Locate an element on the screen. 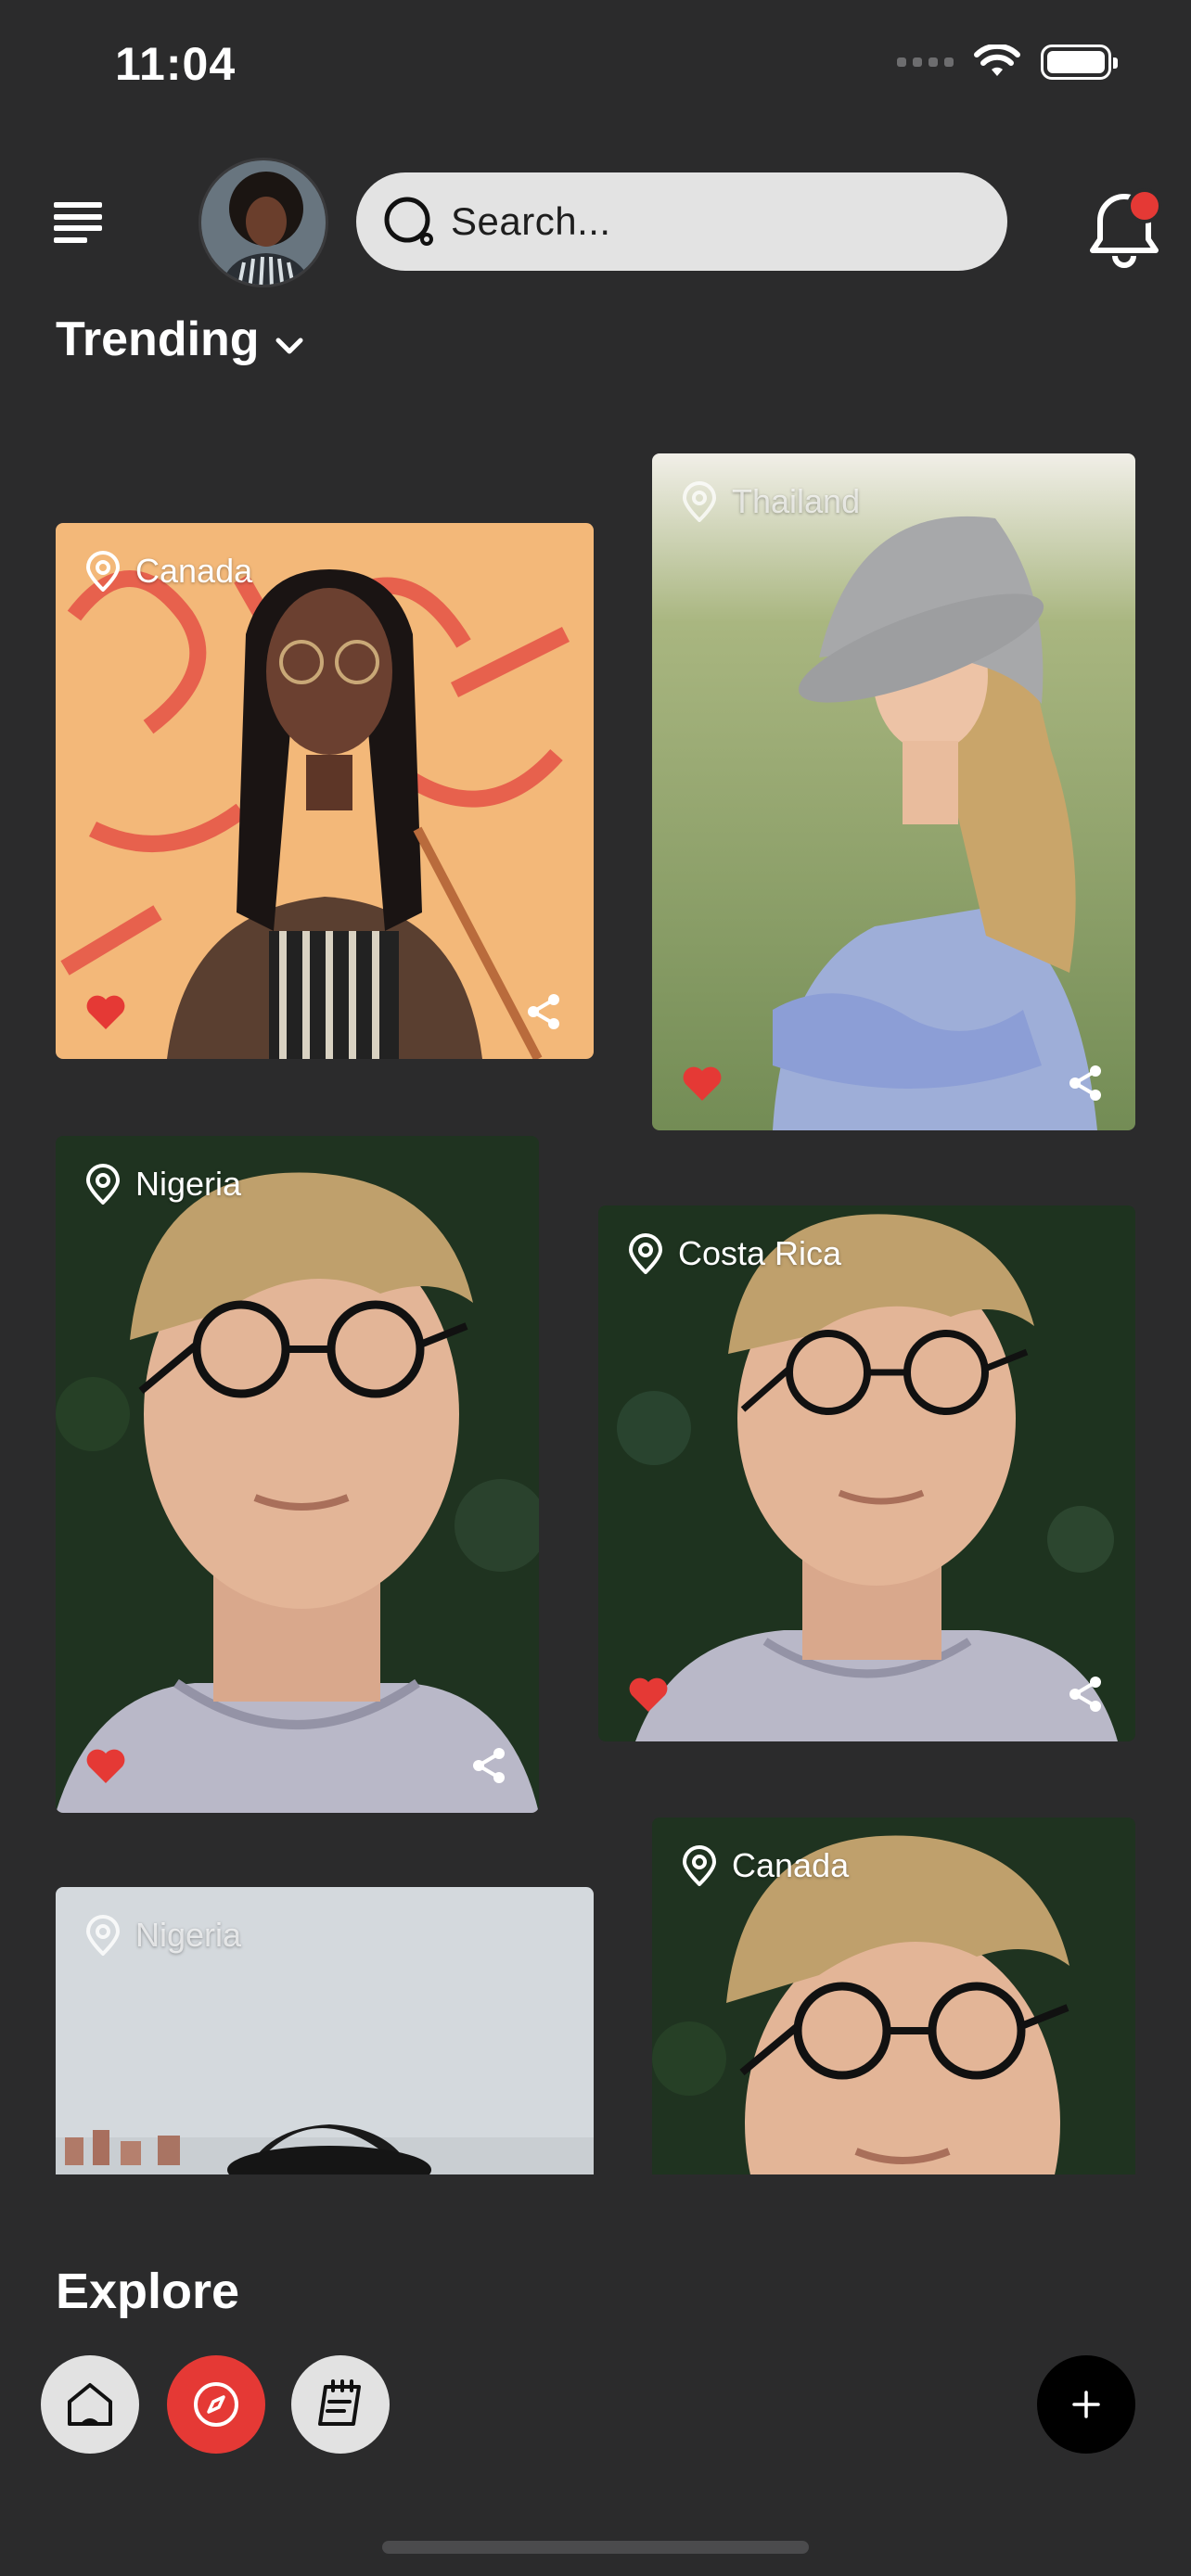  photo-card: Costa Rica is located at coordinates (866, 1473).